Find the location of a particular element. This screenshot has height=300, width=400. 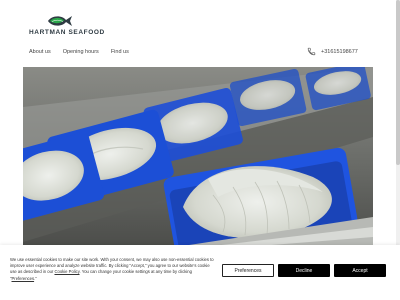

brand-name: HARTMAN SEAFOOD is located at coordinates (67, 32).